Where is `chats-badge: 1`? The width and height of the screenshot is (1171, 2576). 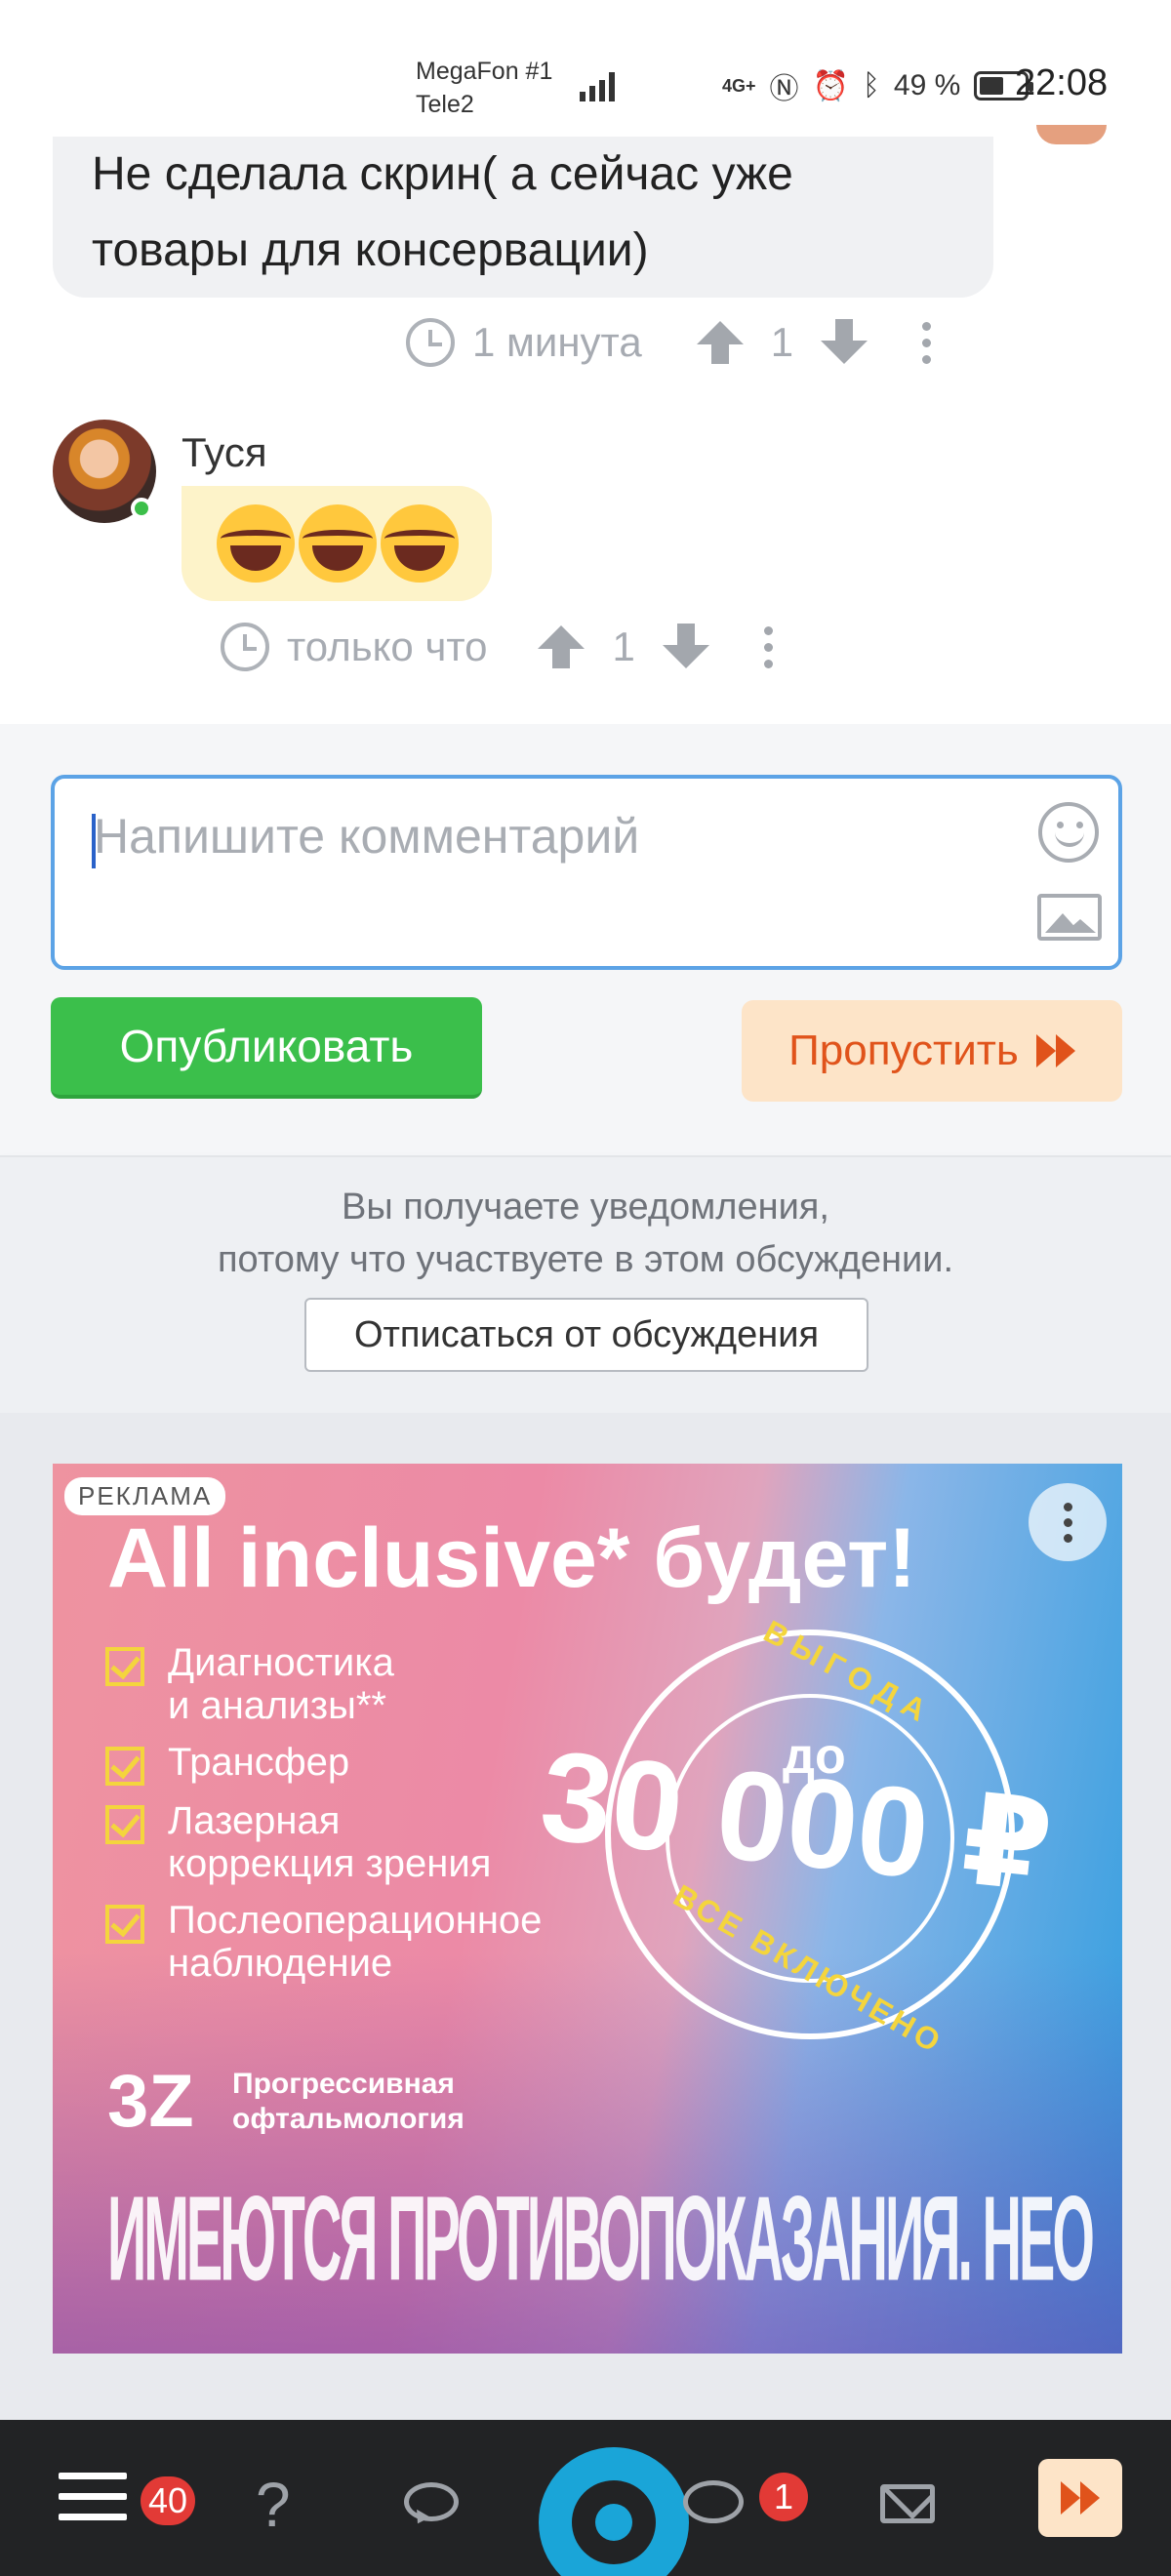 chats-badge: 1 is located at coordinates (783, 2497).